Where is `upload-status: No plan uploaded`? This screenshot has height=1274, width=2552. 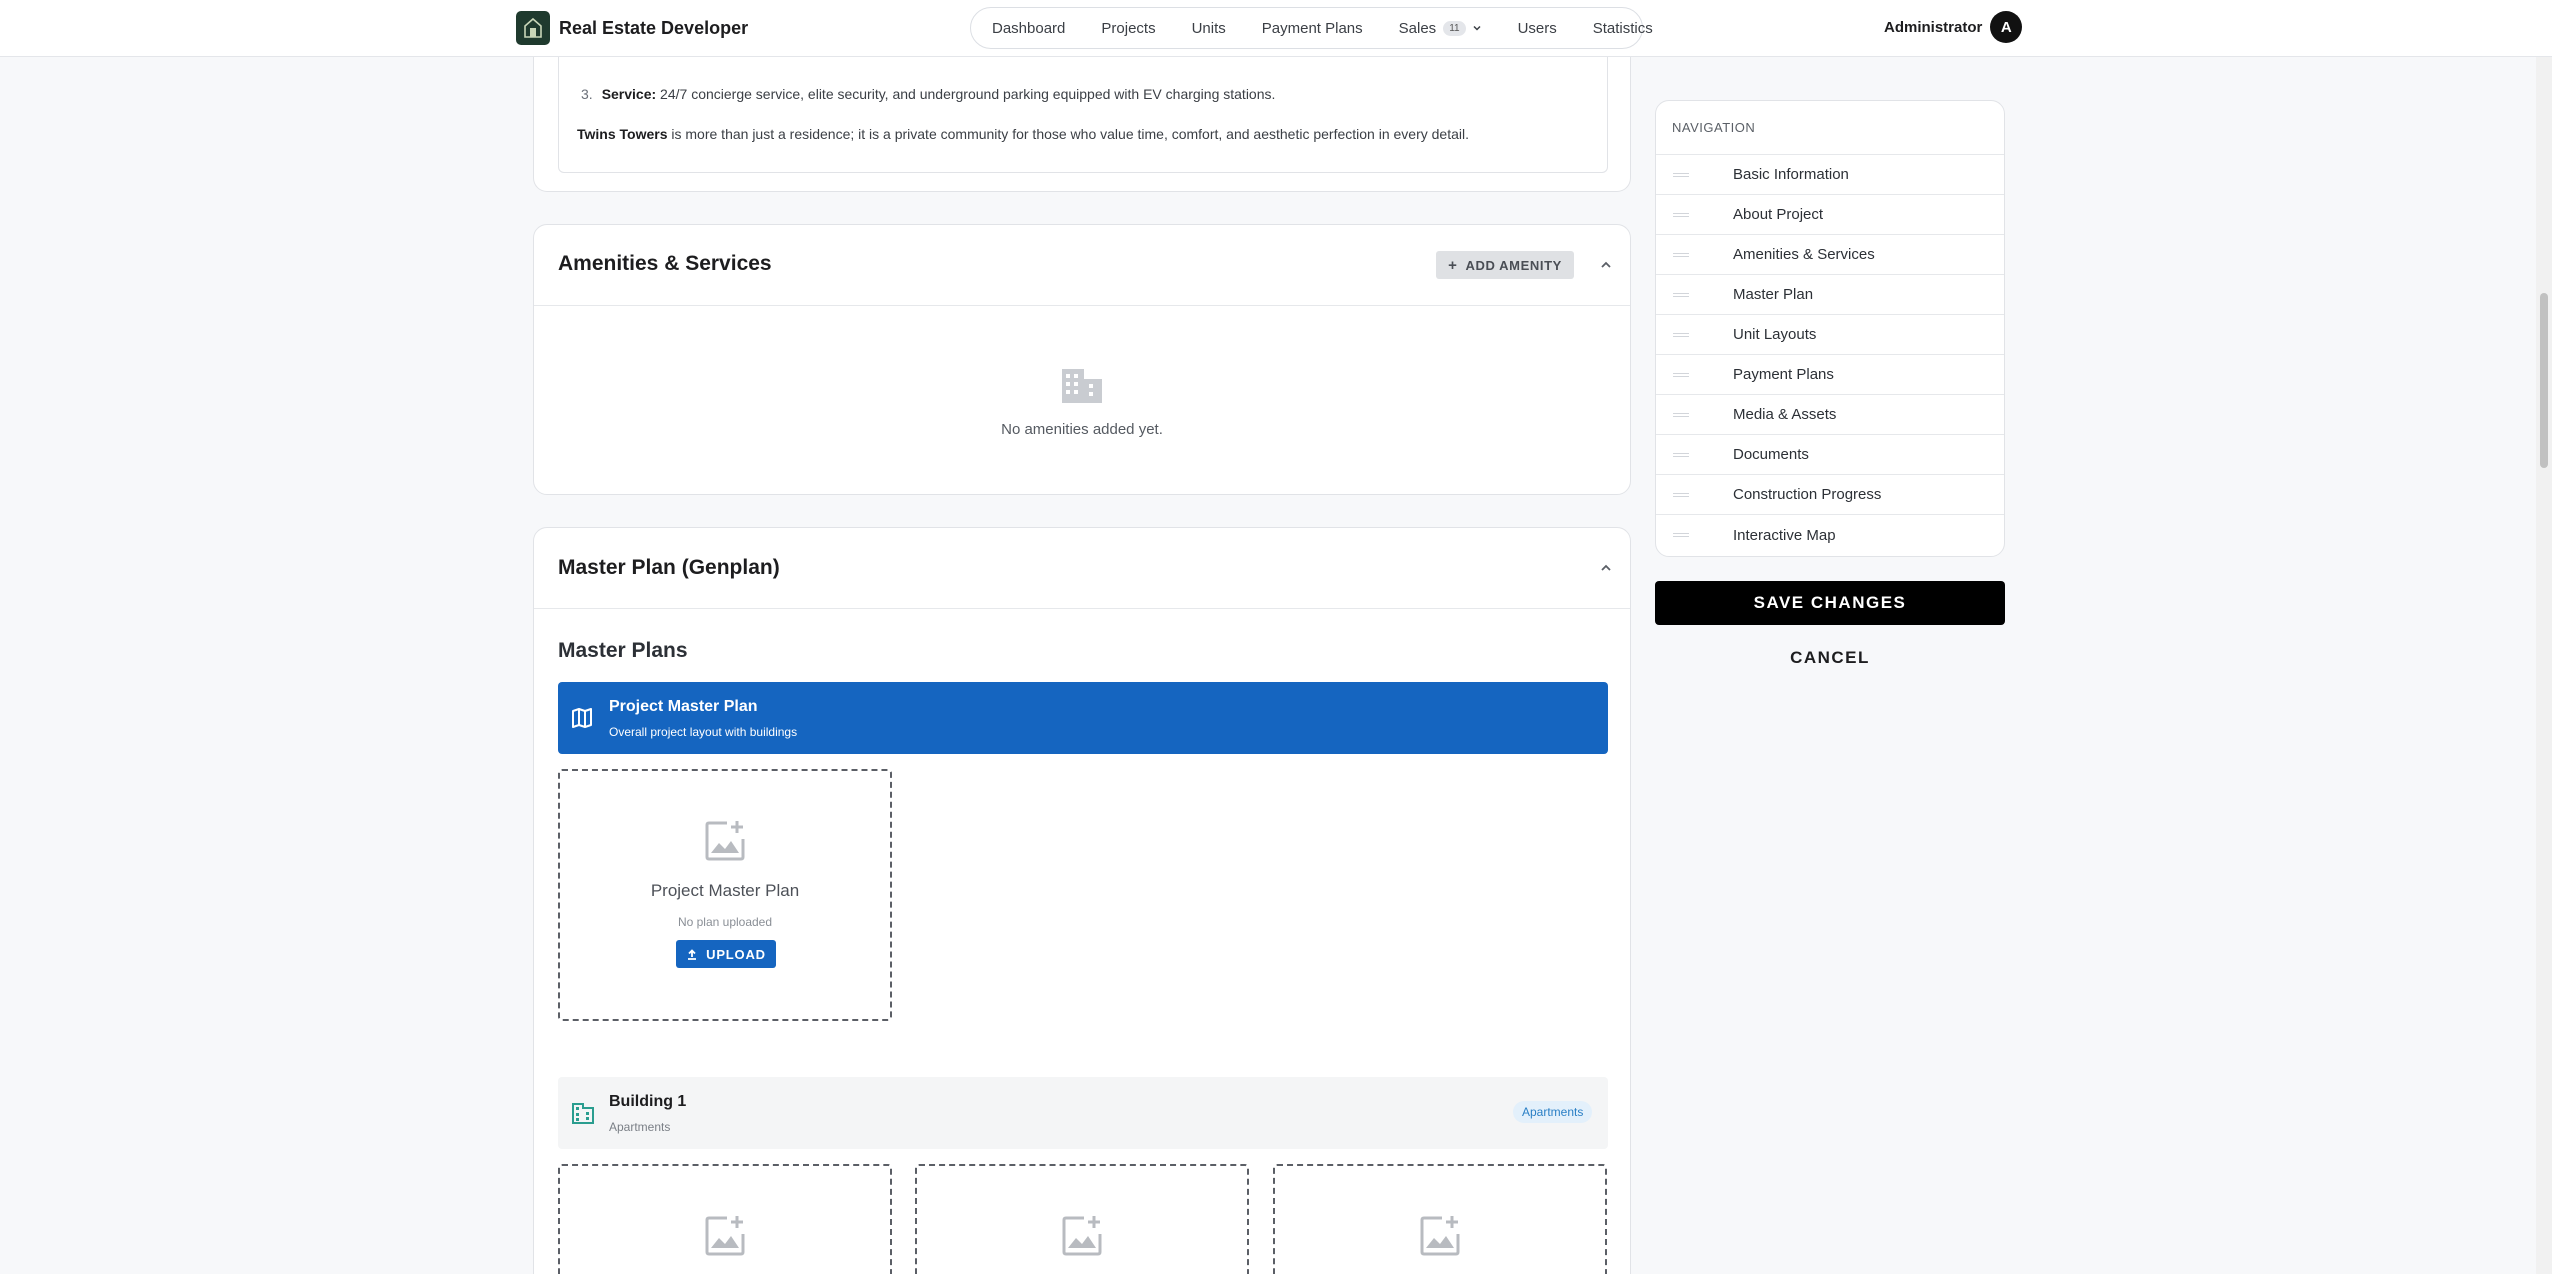
upload-status: No plan uploaded is located at coordinates (725, 922).